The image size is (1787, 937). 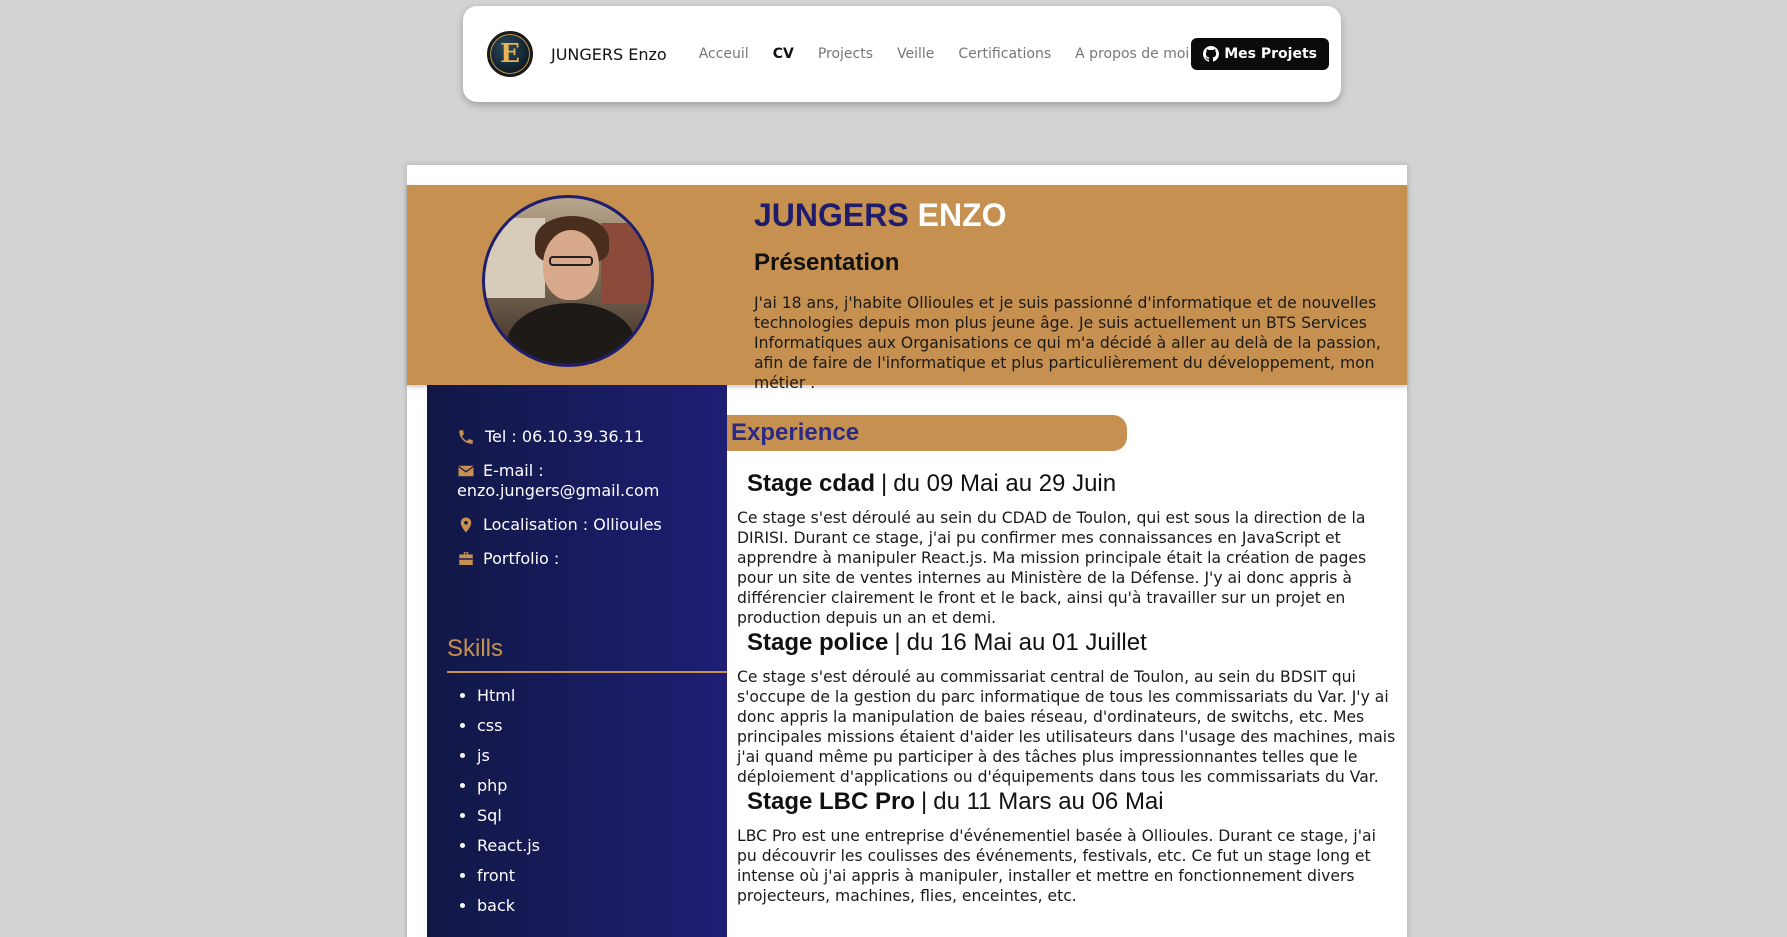 I want to click on first-name: JUNGERS, so click(x=831, y=215).